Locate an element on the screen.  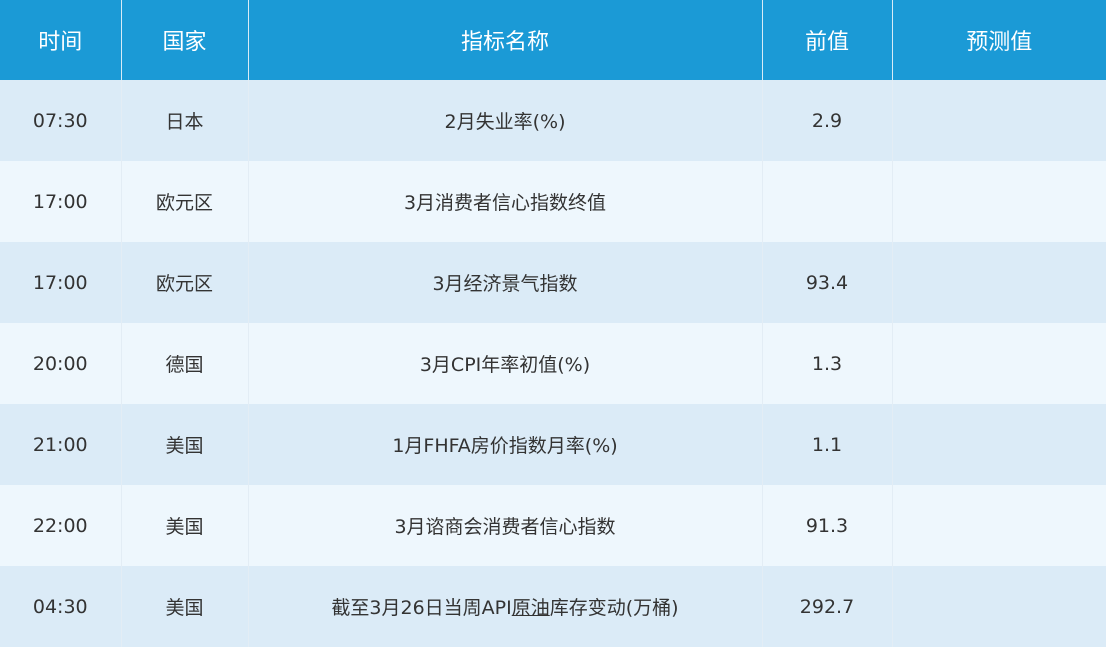
table-row: 21:00 美国 1月FHFA房价指数月率(%) 1.1 is located at coordinates (553, 444).